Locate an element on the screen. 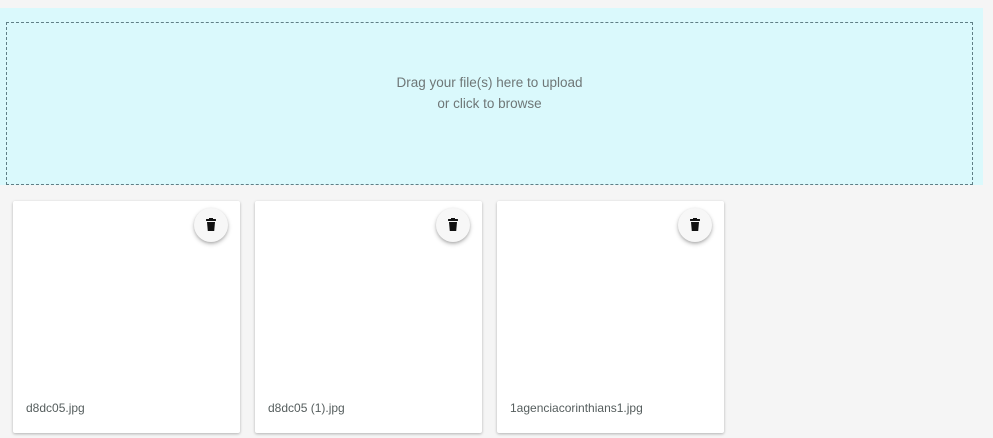 The width and height of the screenshot is (993, 438). file-preview-card: d8dc05.jpg is located at coordinates (126, 317).